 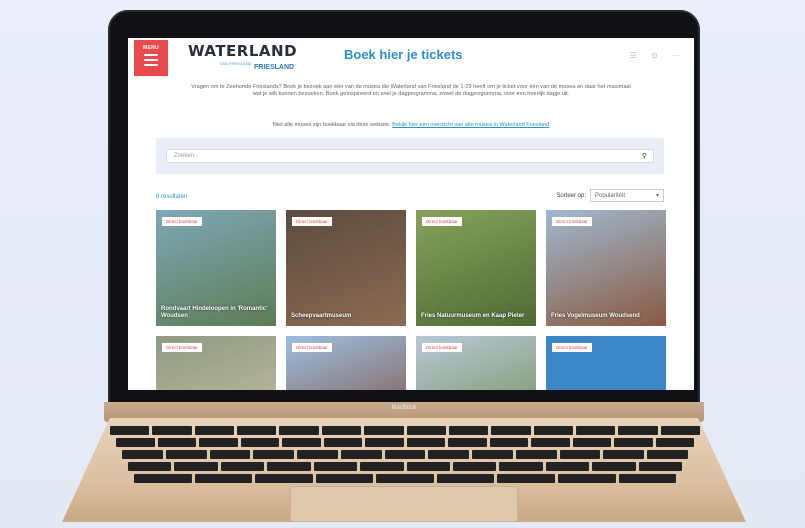 I want to click on keyboard, so click(x=405, y=456).